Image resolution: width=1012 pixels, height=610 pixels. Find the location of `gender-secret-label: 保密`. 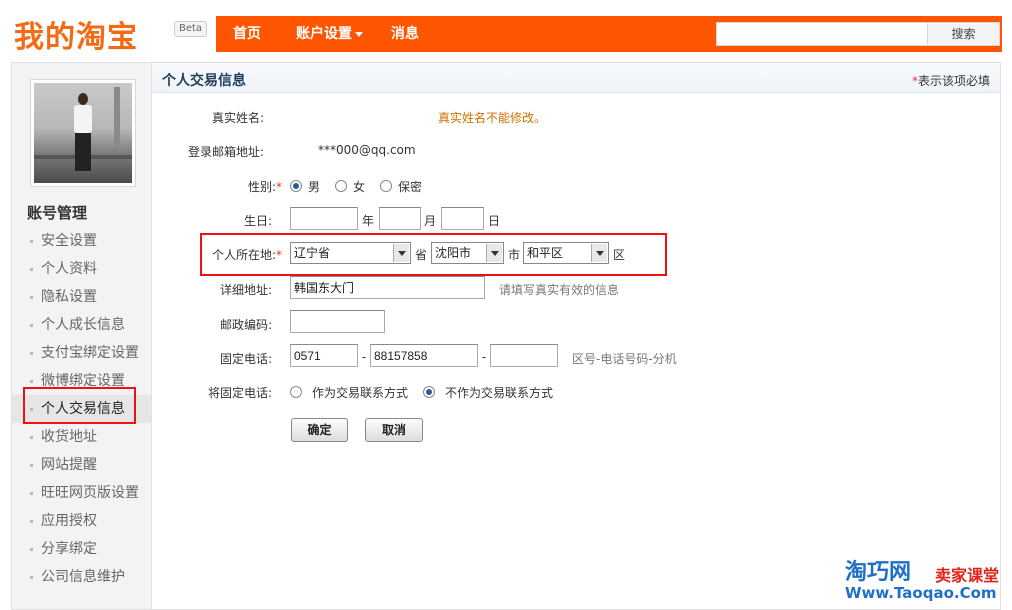

gender-secret-label: 保密 is located at coordinates (410, 187).